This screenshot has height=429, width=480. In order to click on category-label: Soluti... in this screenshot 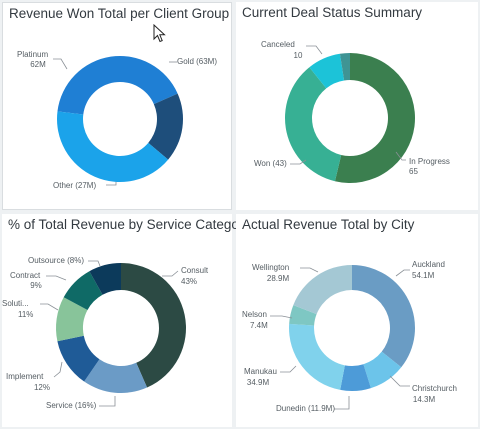, I will do `click(15, 303)`.